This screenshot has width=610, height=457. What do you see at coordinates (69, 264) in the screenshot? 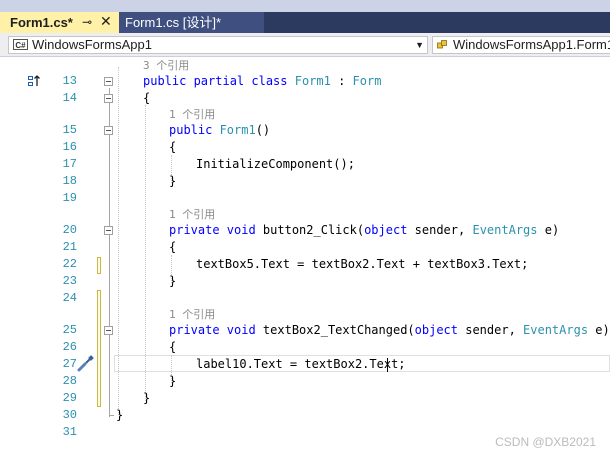
I see `line-number: 22` at bounding box center [69, 264].